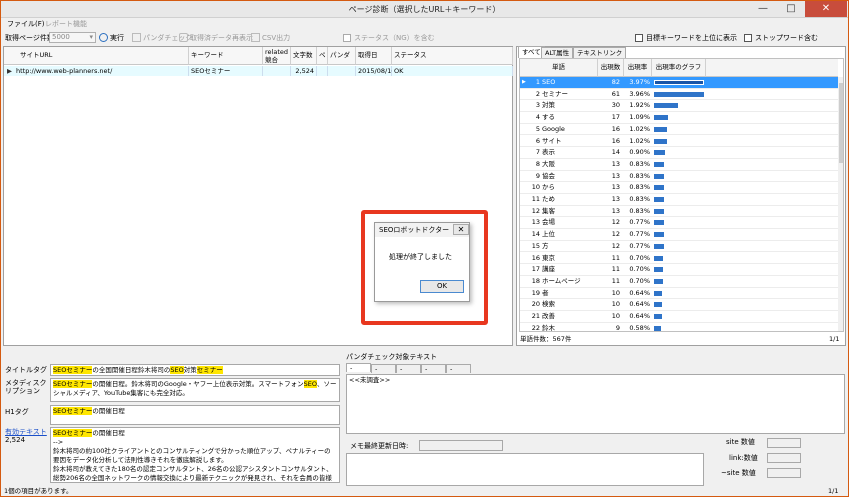 This screenshot has width=849, height=497. What do you see at coordinates (639, 117) in the screenshot?
I see `word-rate: 1.09%` at bounding box center [639, 117].